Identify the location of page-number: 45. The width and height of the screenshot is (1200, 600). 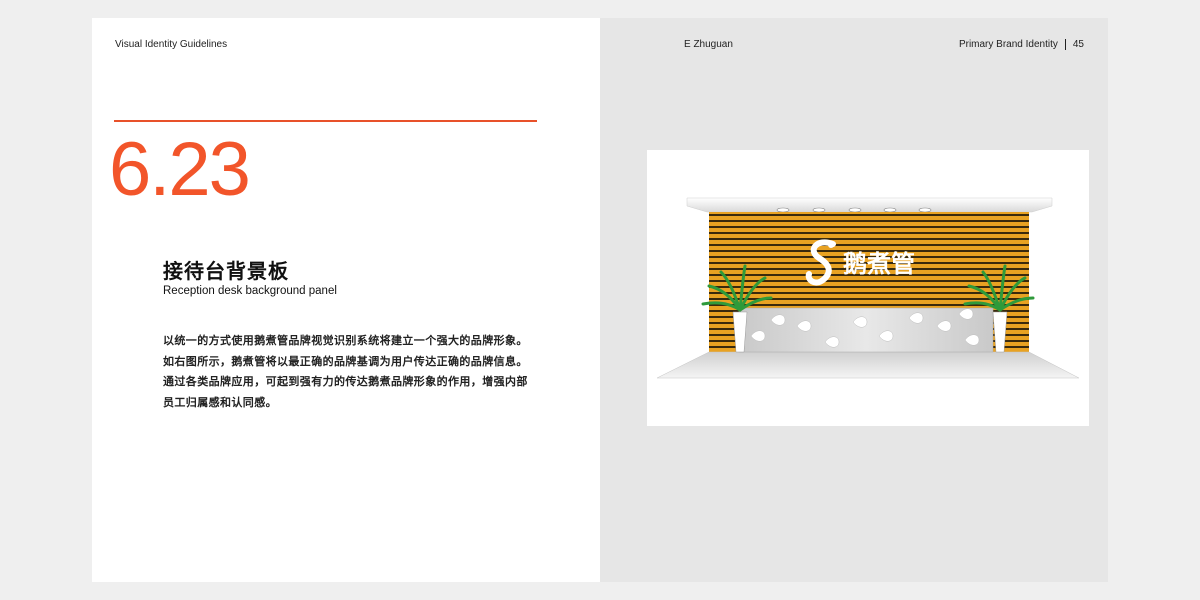
(1078, 44).